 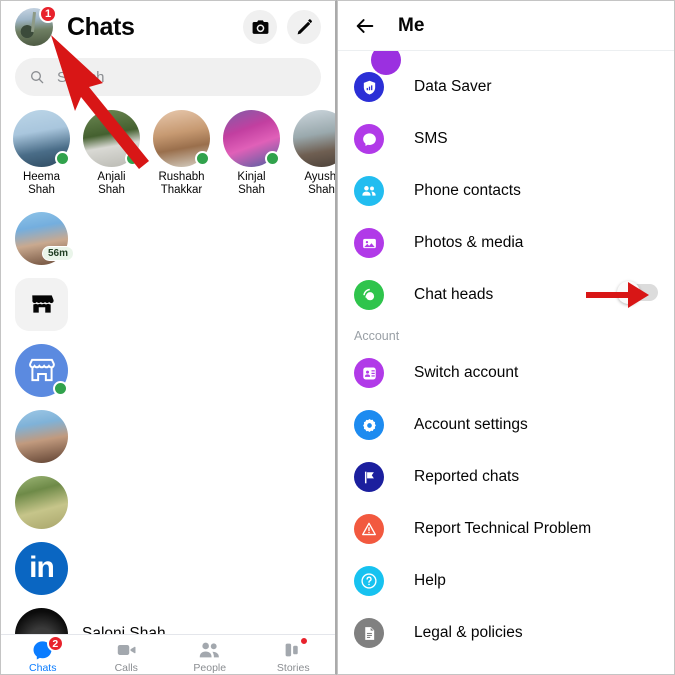 I want to click on settings-row-switch-account: Switch account, so click(x=506, y=373).